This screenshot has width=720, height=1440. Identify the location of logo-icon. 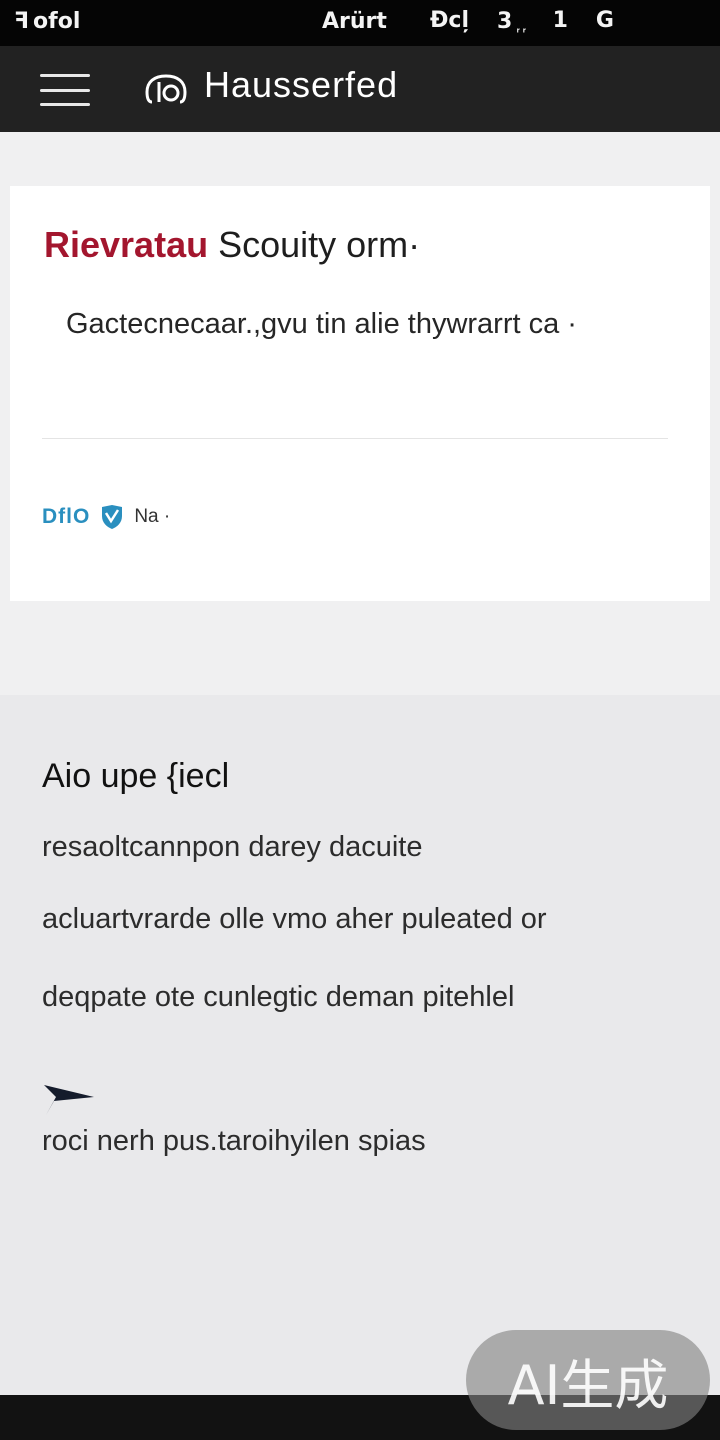
(166, 89).